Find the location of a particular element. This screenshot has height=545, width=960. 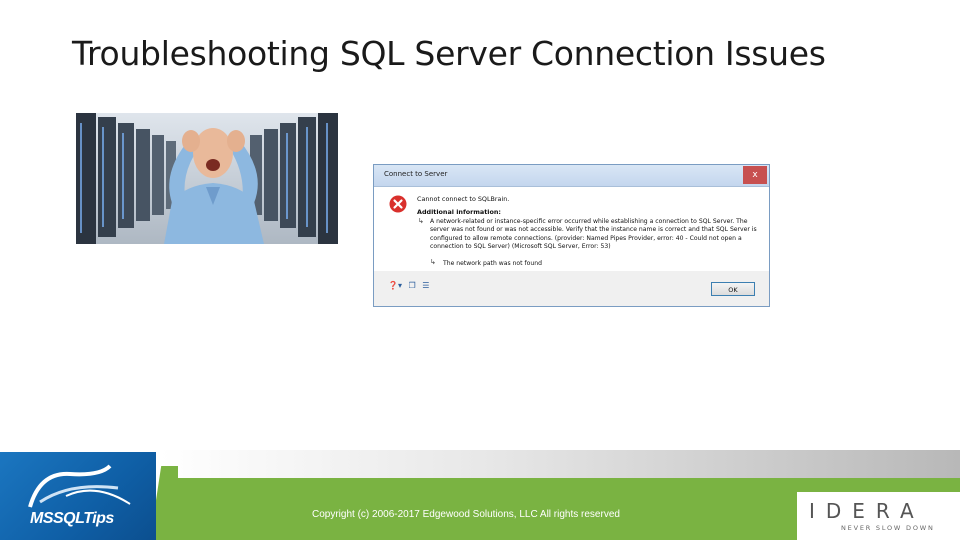

ok-button: OK is located at coordinates (733, 289).